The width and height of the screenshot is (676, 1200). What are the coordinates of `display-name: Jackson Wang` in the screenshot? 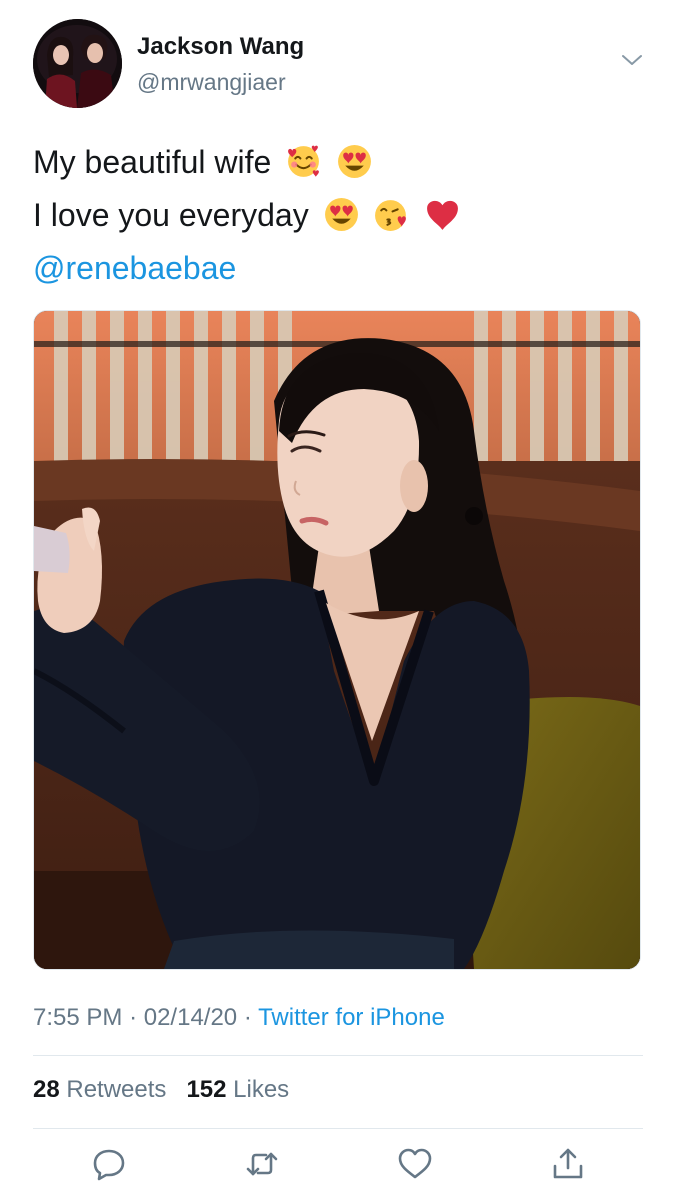 It's located at (220, 47).